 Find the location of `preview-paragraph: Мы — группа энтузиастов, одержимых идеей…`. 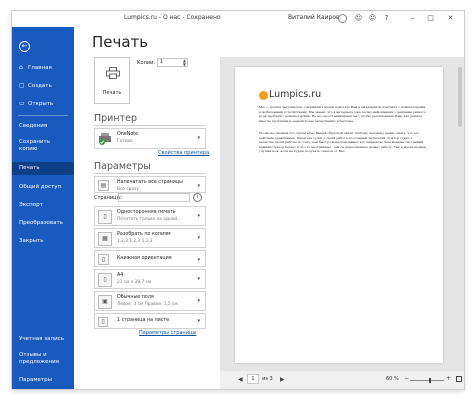

preview-paragraph: Мы — группа энтузиастов, одержимых идеей… is located at coordinates (342, 114).